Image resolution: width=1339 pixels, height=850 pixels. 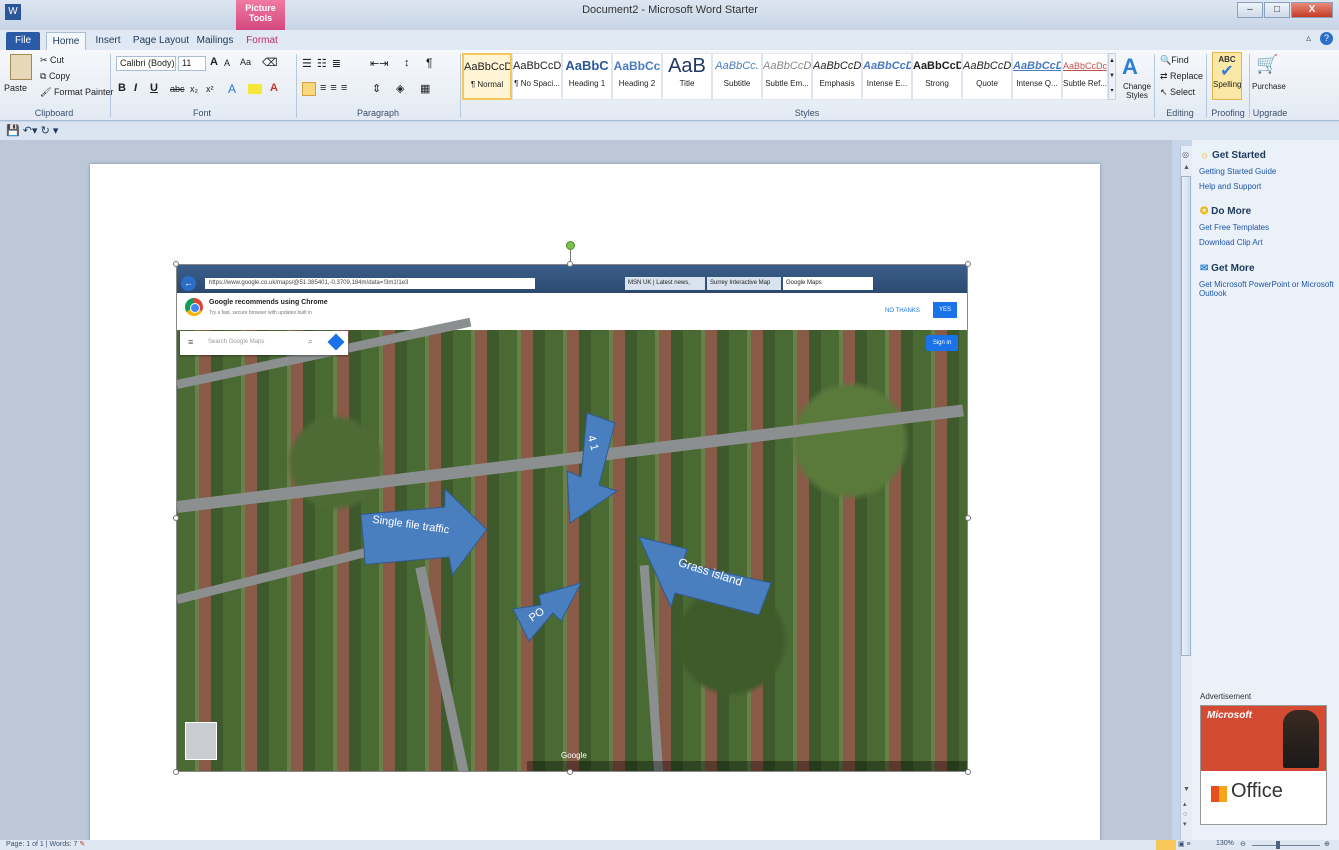 I want to click on style-name: Emphasis, so click(x=837, y=83).